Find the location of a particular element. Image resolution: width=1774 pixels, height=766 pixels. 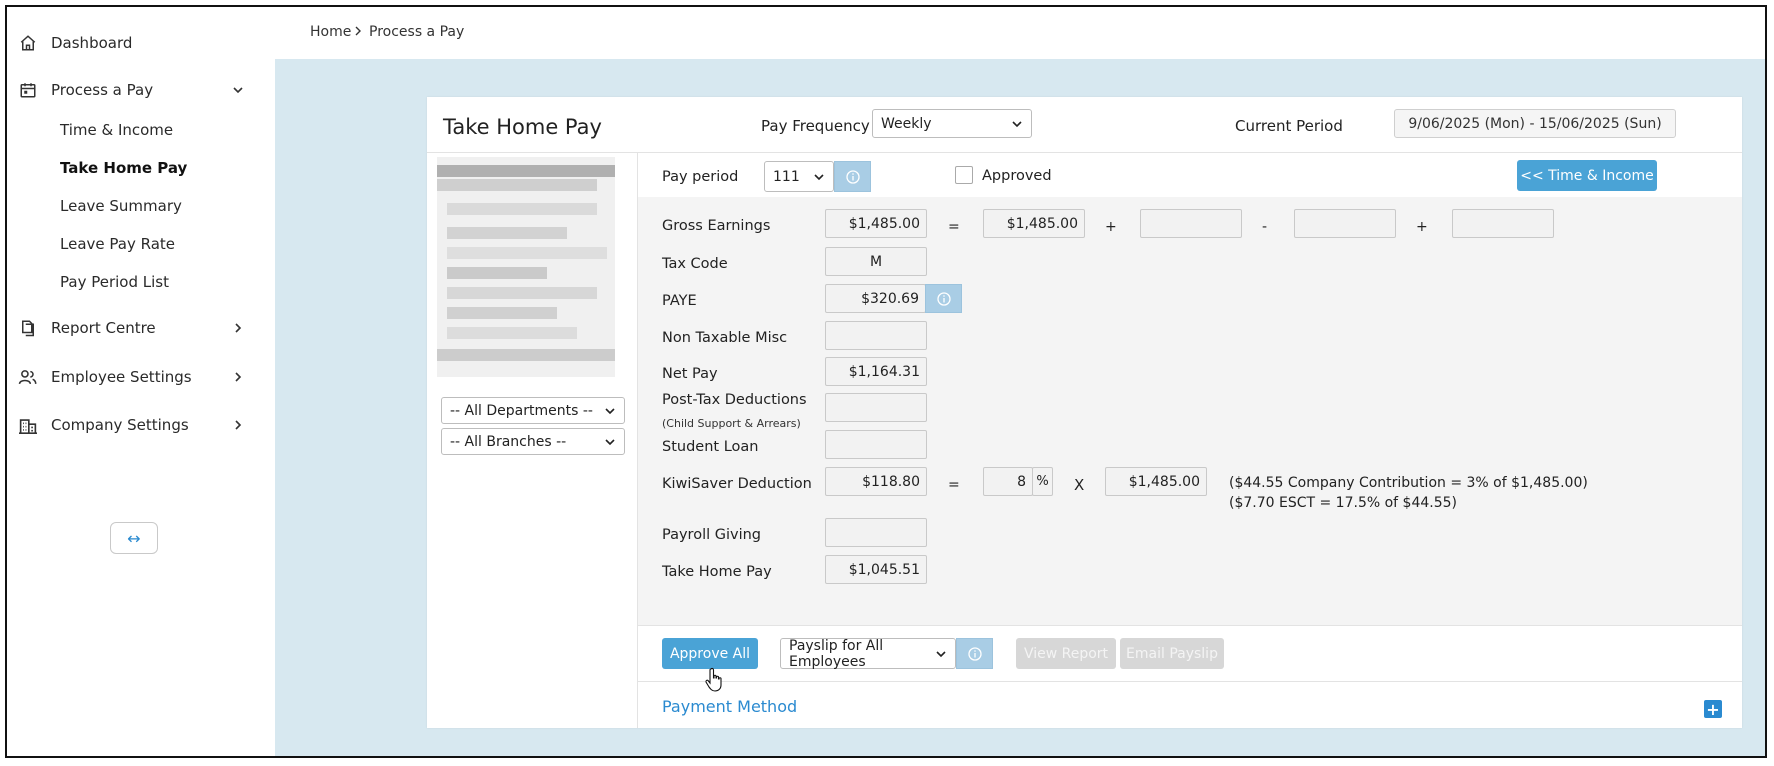

gross-earnings-part1-field: $1,485.00 is located at coordinates (1034, 223).